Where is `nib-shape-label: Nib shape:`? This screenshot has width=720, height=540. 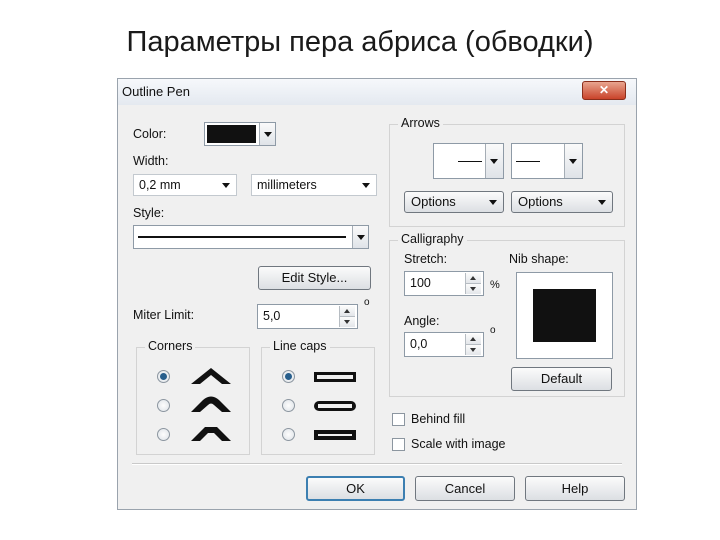
nib-shape-label: Nib shape: is located at coordinates (539, 259).